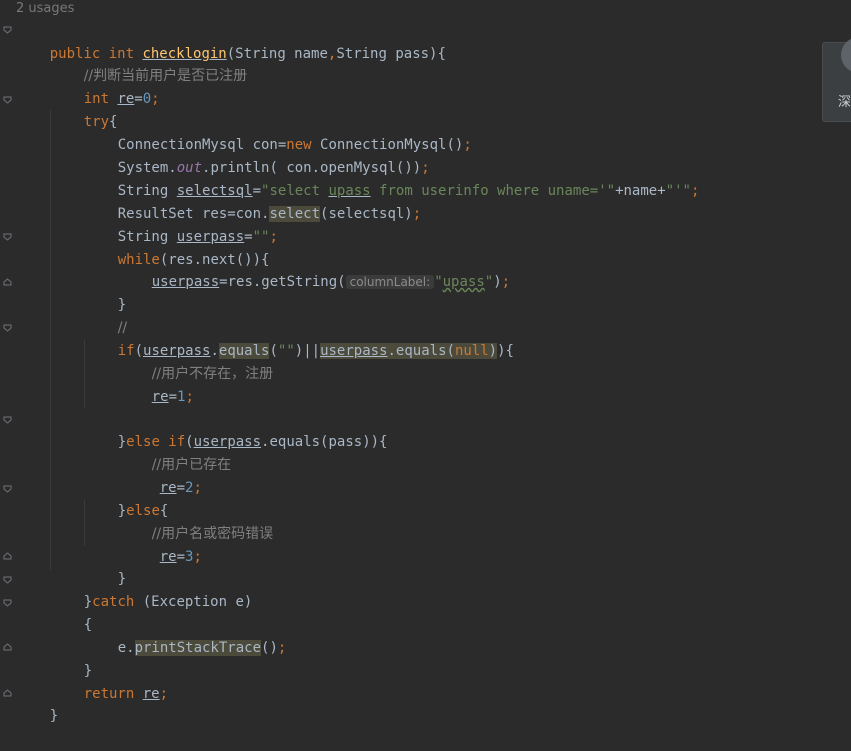 The width and height of the screenshot is (851, 751). What do you see at coordinates (84, 109) in the screenshot?
I see `code-line: try{` at bounding box center [84, 109].